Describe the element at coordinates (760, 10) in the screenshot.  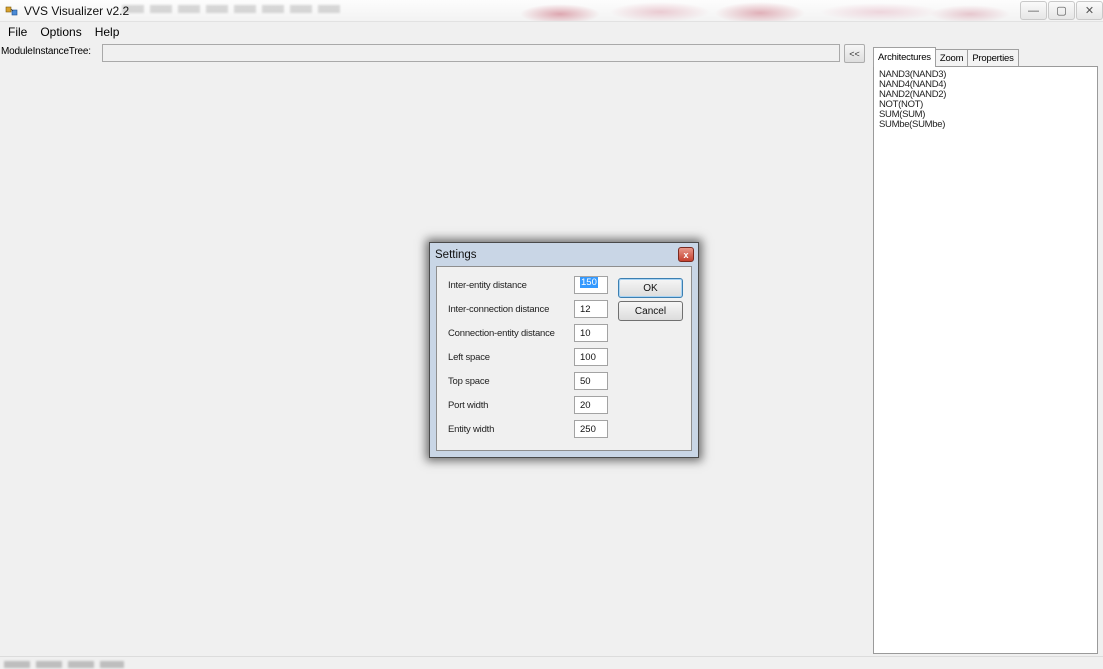
I see `blurred-background` at that location.